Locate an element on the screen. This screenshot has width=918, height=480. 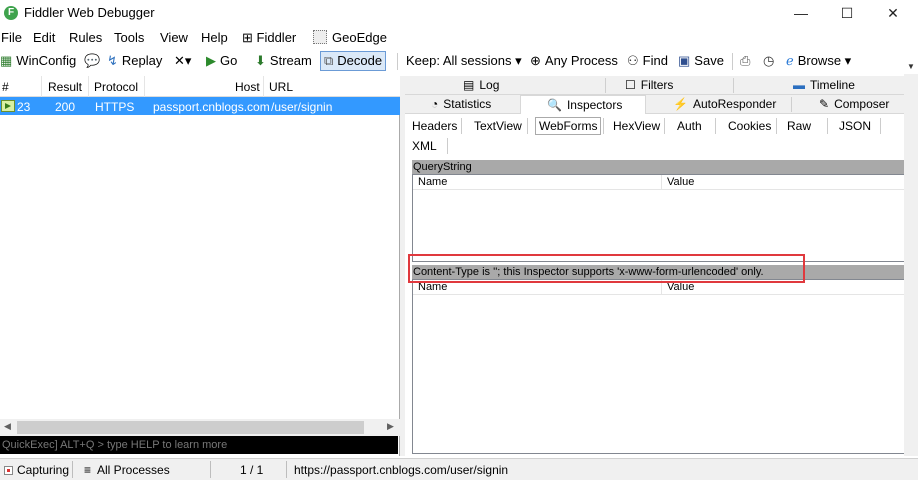
capture-icon is located at coordinates (8, 470).